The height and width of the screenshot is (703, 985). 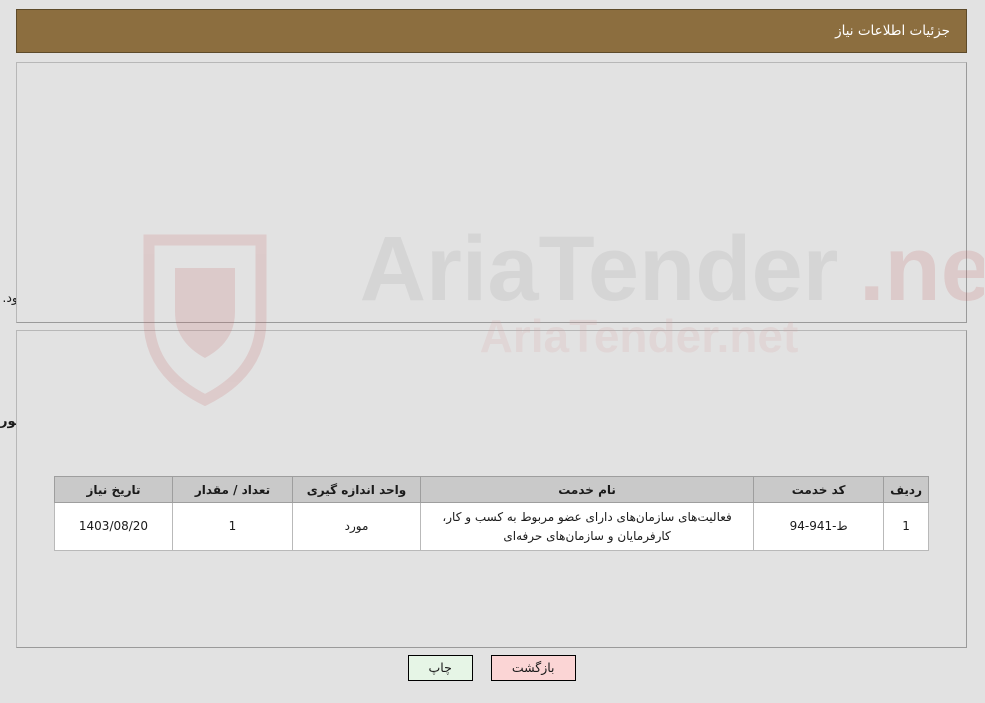 I want to click on back-button: بازگشت, so click(x=534, y=668).